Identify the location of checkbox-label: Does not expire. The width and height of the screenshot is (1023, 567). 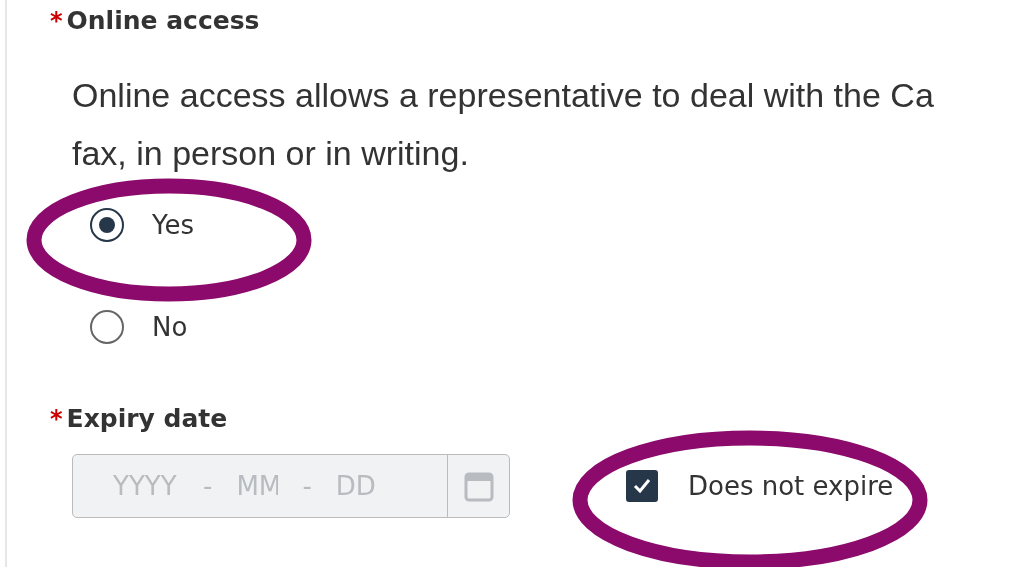
(791, 486).